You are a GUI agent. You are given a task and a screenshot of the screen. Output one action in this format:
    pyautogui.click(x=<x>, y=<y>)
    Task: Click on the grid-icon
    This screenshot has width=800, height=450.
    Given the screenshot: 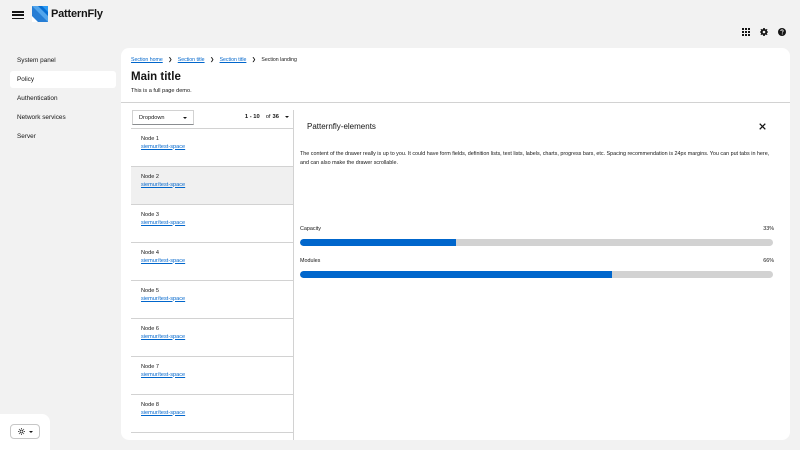 What is the action you would take?
    pyautogui.click(x=746, y=32)
    